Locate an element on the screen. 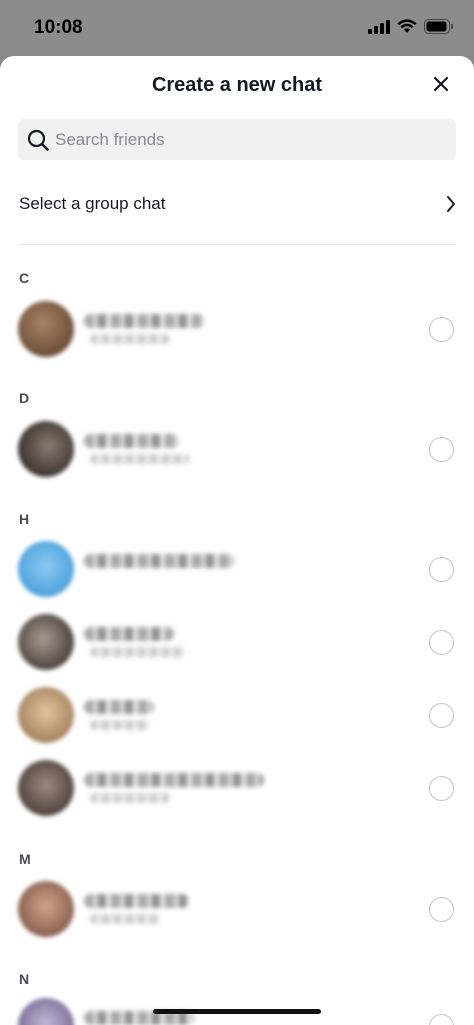 This screenshot has width=474, height=1025. status-icons is located at coordinates (411, 26).